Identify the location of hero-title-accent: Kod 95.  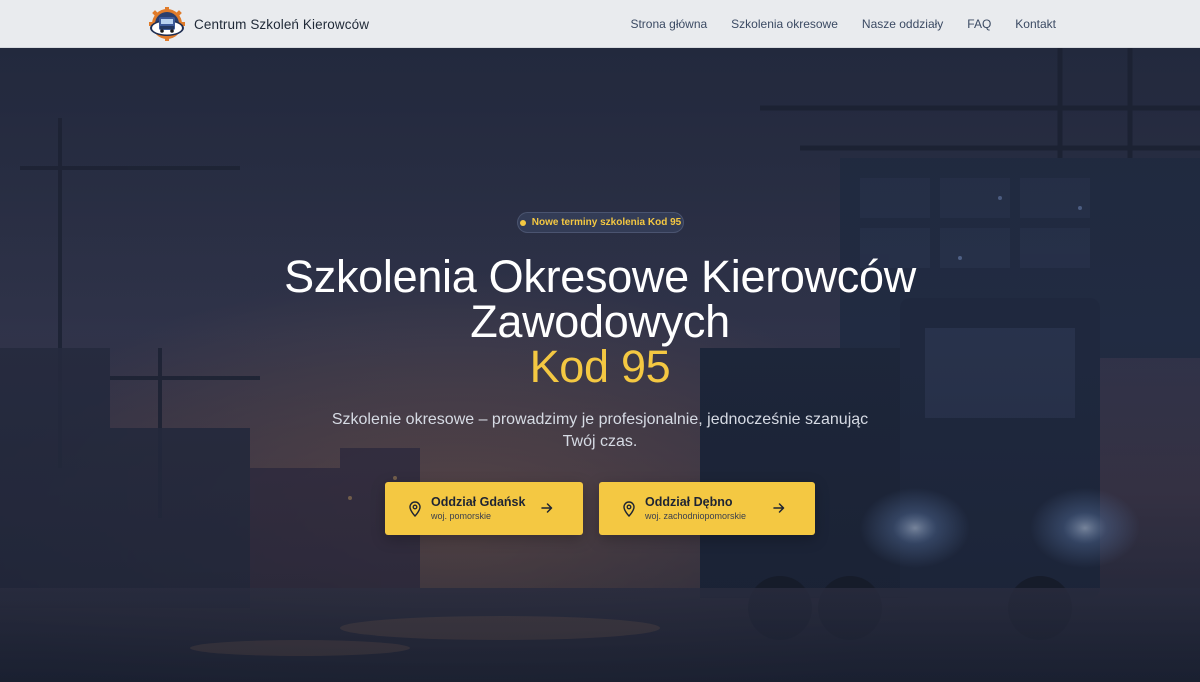
(600, 366).